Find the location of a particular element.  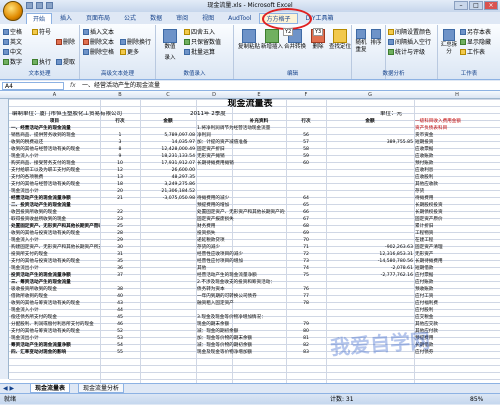

column-header: H is located at coordinates (457, 95).